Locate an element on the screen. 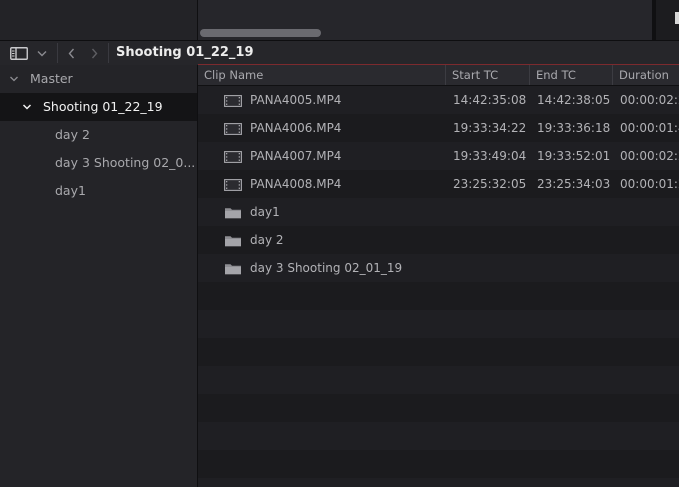  folder-name: day 3 Shooting 02_01_19 is located at coordinates (326, 268).